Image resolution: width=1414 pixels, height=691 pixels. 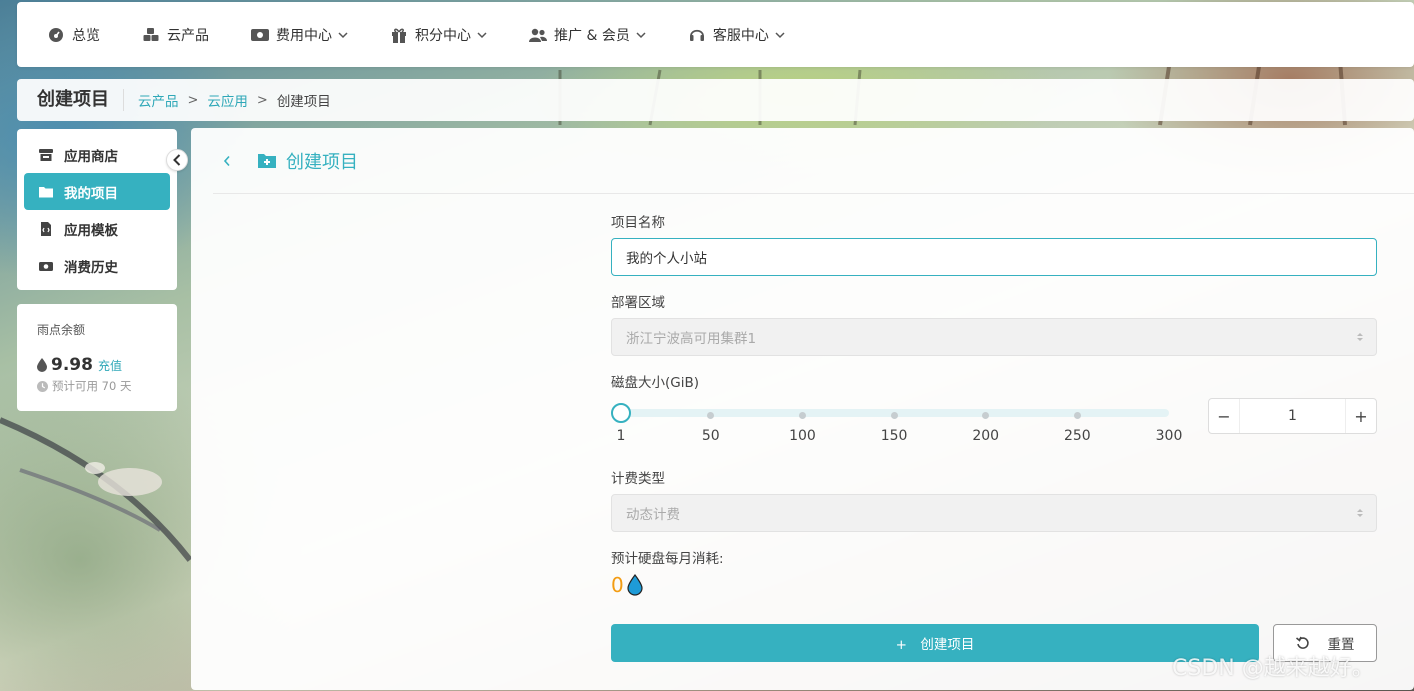 I want to click on recharge-link: 充值, so click(x=110, y=365).